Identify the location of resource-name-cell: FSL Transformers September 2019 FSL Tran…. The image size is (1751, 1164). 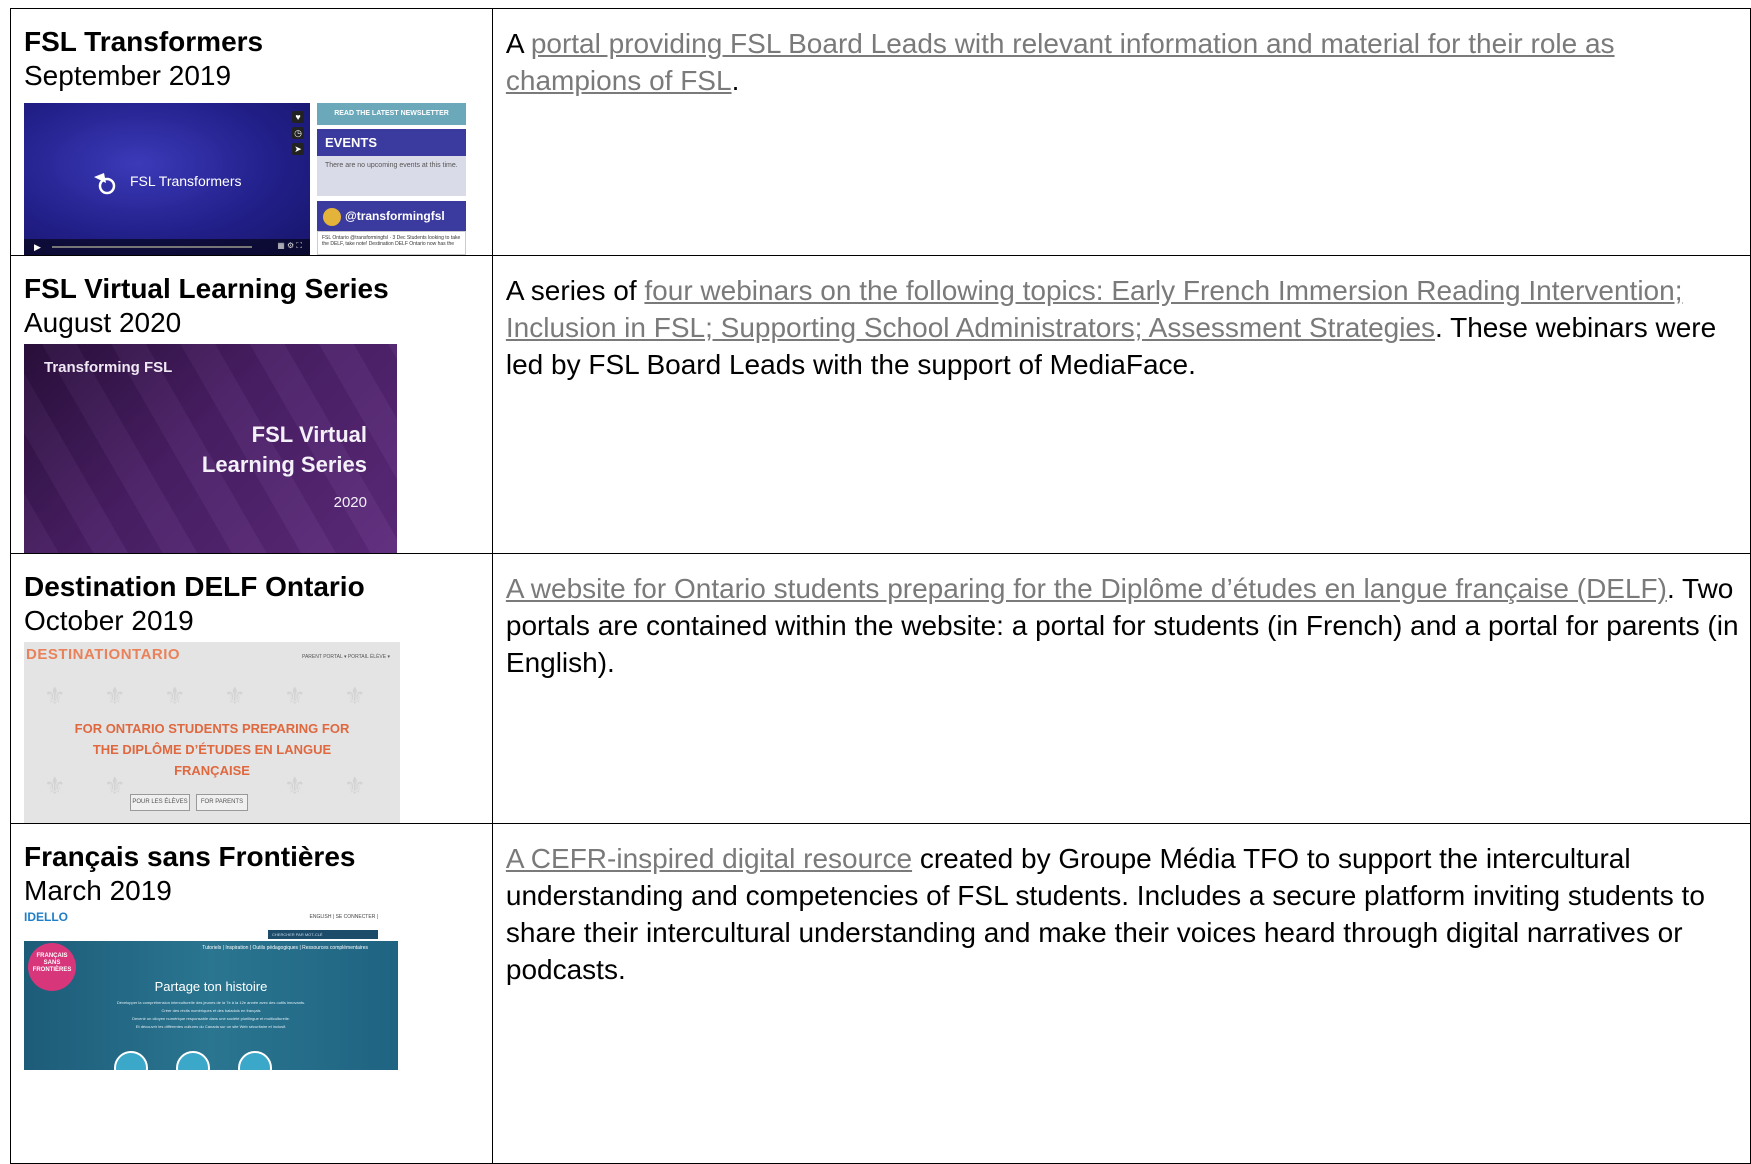
(251, 132).